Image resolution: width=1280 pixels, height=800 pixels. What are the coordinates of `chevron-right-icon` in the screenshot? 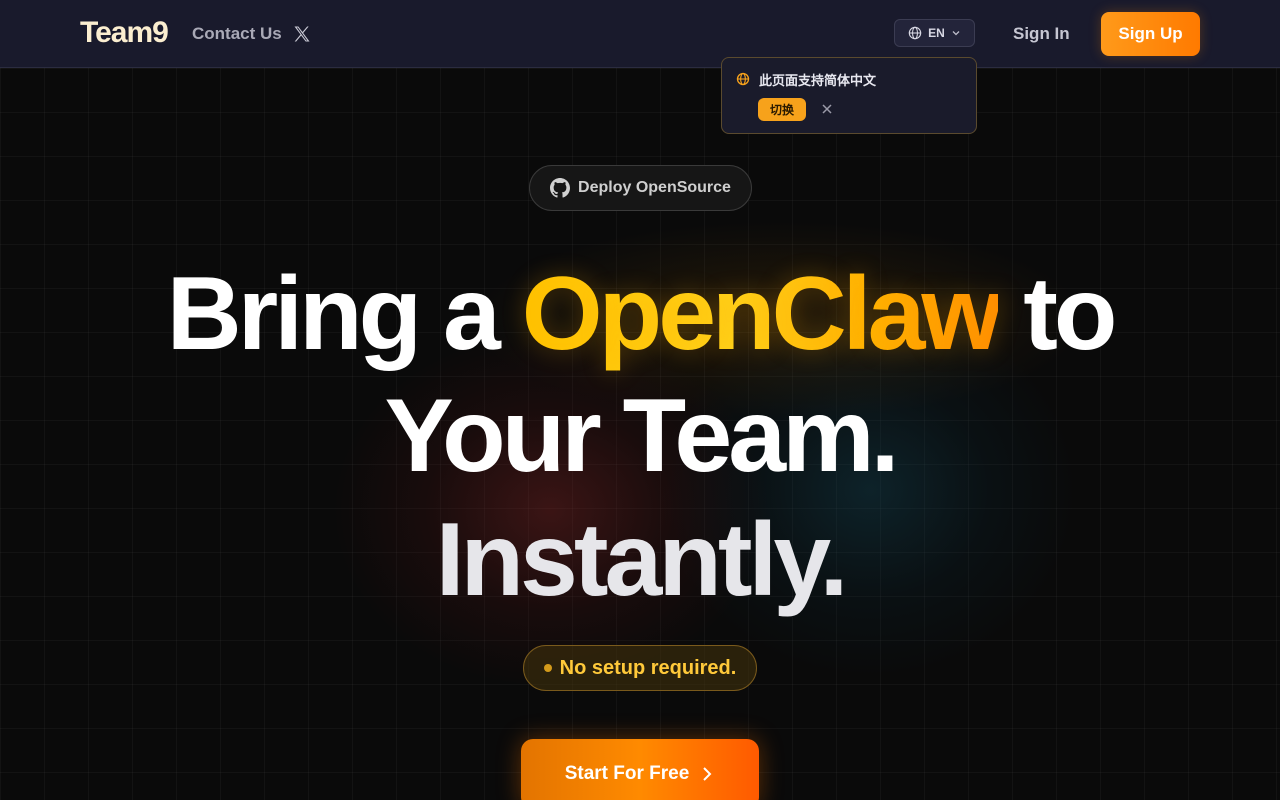 It's located at (707, 774).